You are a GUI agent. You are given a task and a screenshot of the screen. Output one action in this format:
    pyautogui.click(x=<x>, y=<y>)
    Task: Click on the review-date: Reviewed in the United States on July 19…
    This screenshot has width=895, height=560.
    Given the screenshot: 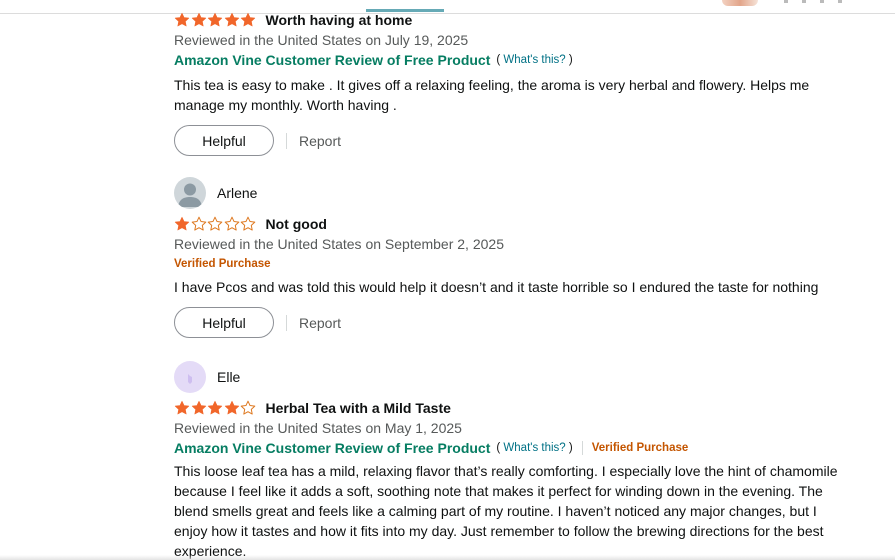 What is the action you would take?
    pyautogui.click(x=321, y=40)
    